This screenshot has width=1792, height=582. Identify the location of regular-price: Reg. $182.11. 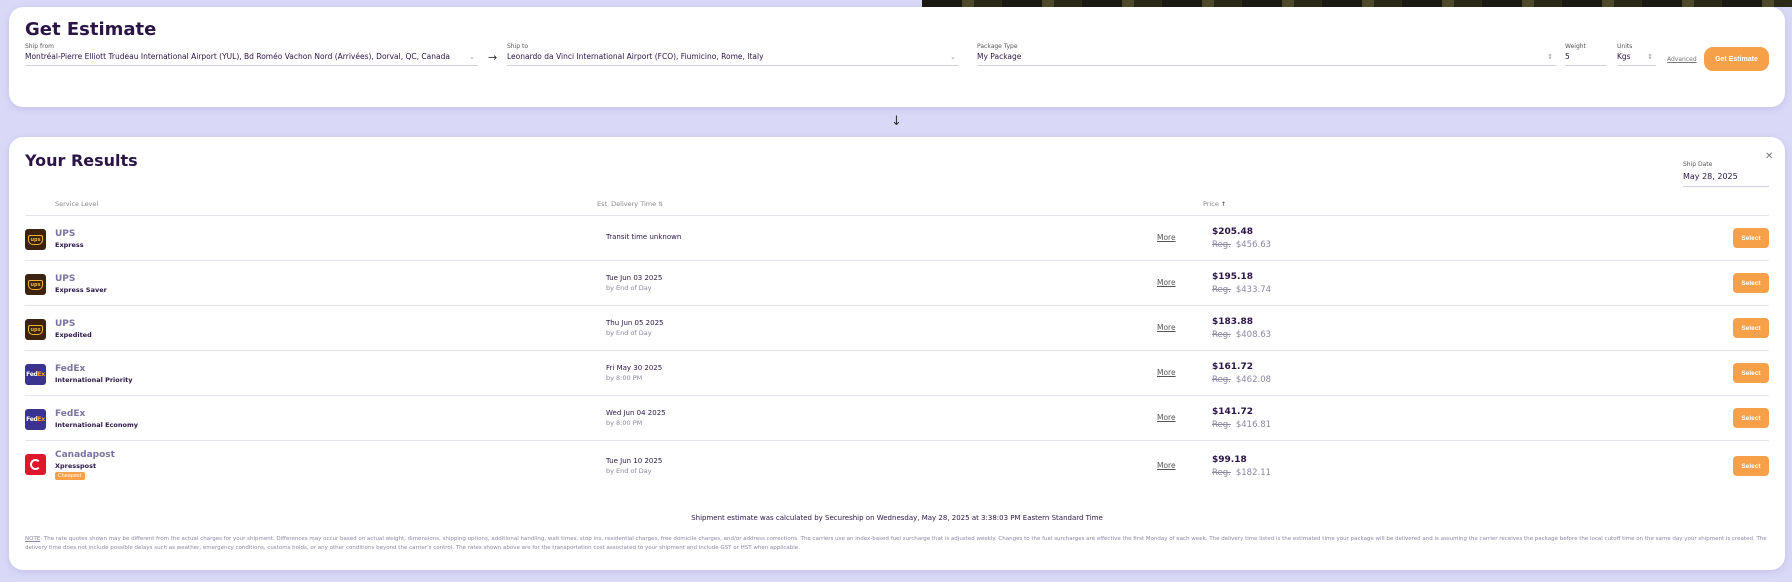
(1241, 473).